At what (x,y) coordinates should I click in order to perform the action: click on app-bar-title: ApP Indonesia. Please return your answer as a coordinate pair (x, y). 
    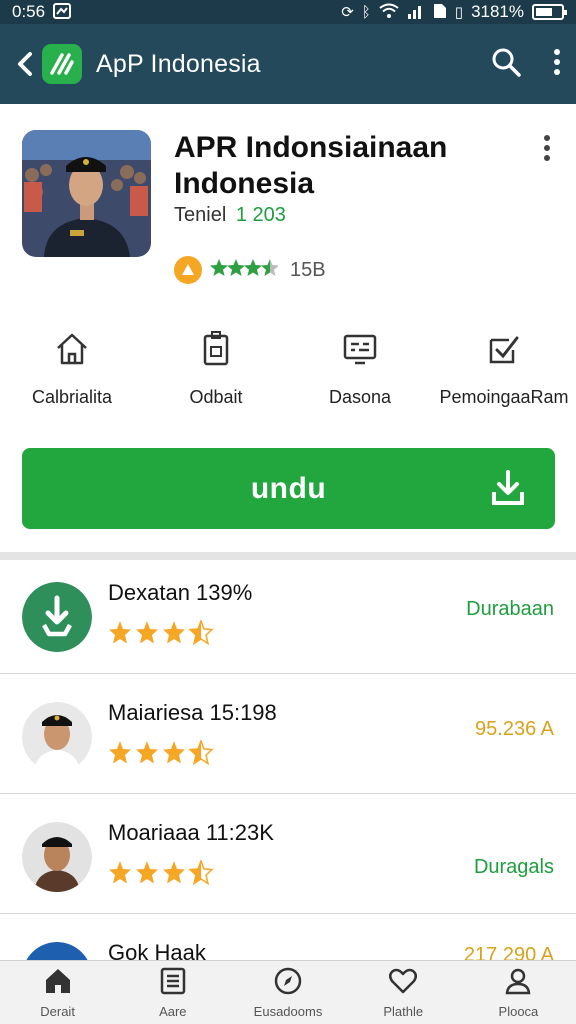
    Looking at the image, I should click on (178, 63).